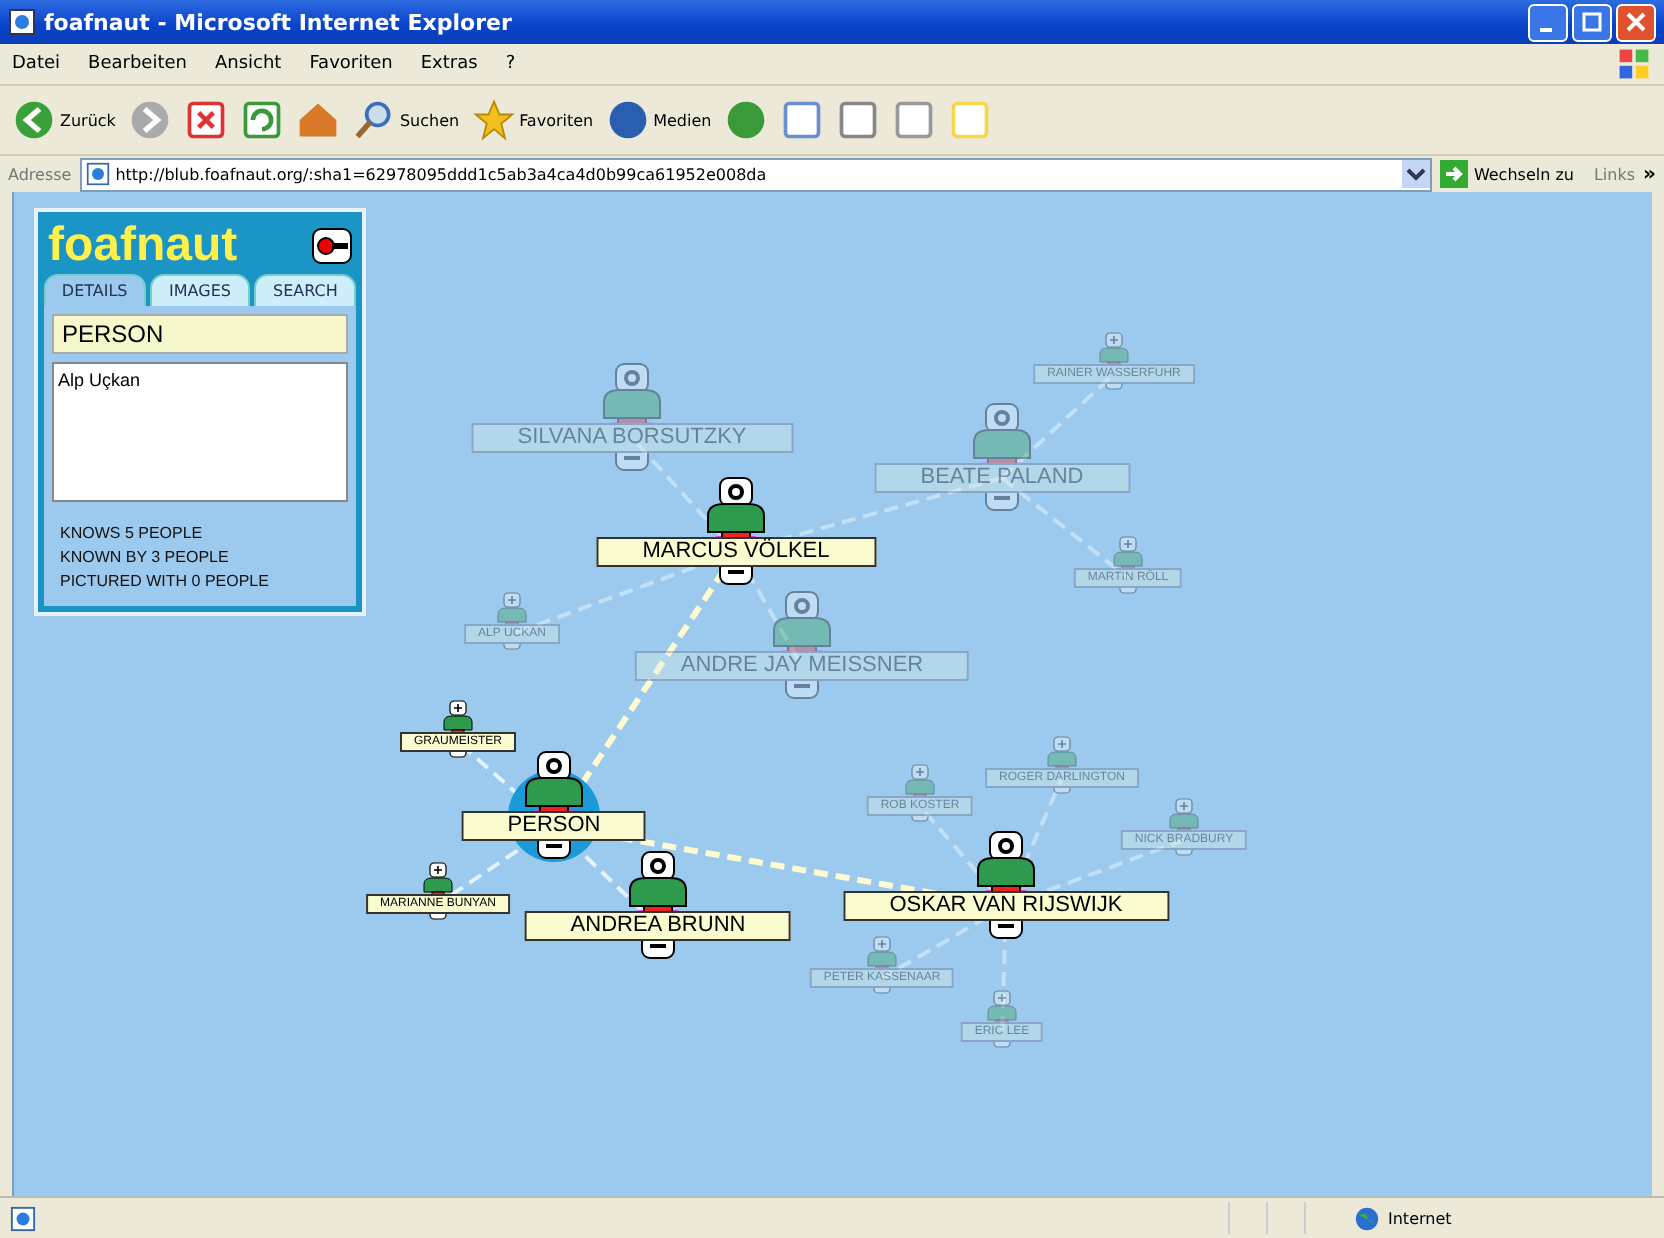 The image size is (1664, 1238). I want to click on list-box: Alp Uçkan, so click(200, 432).